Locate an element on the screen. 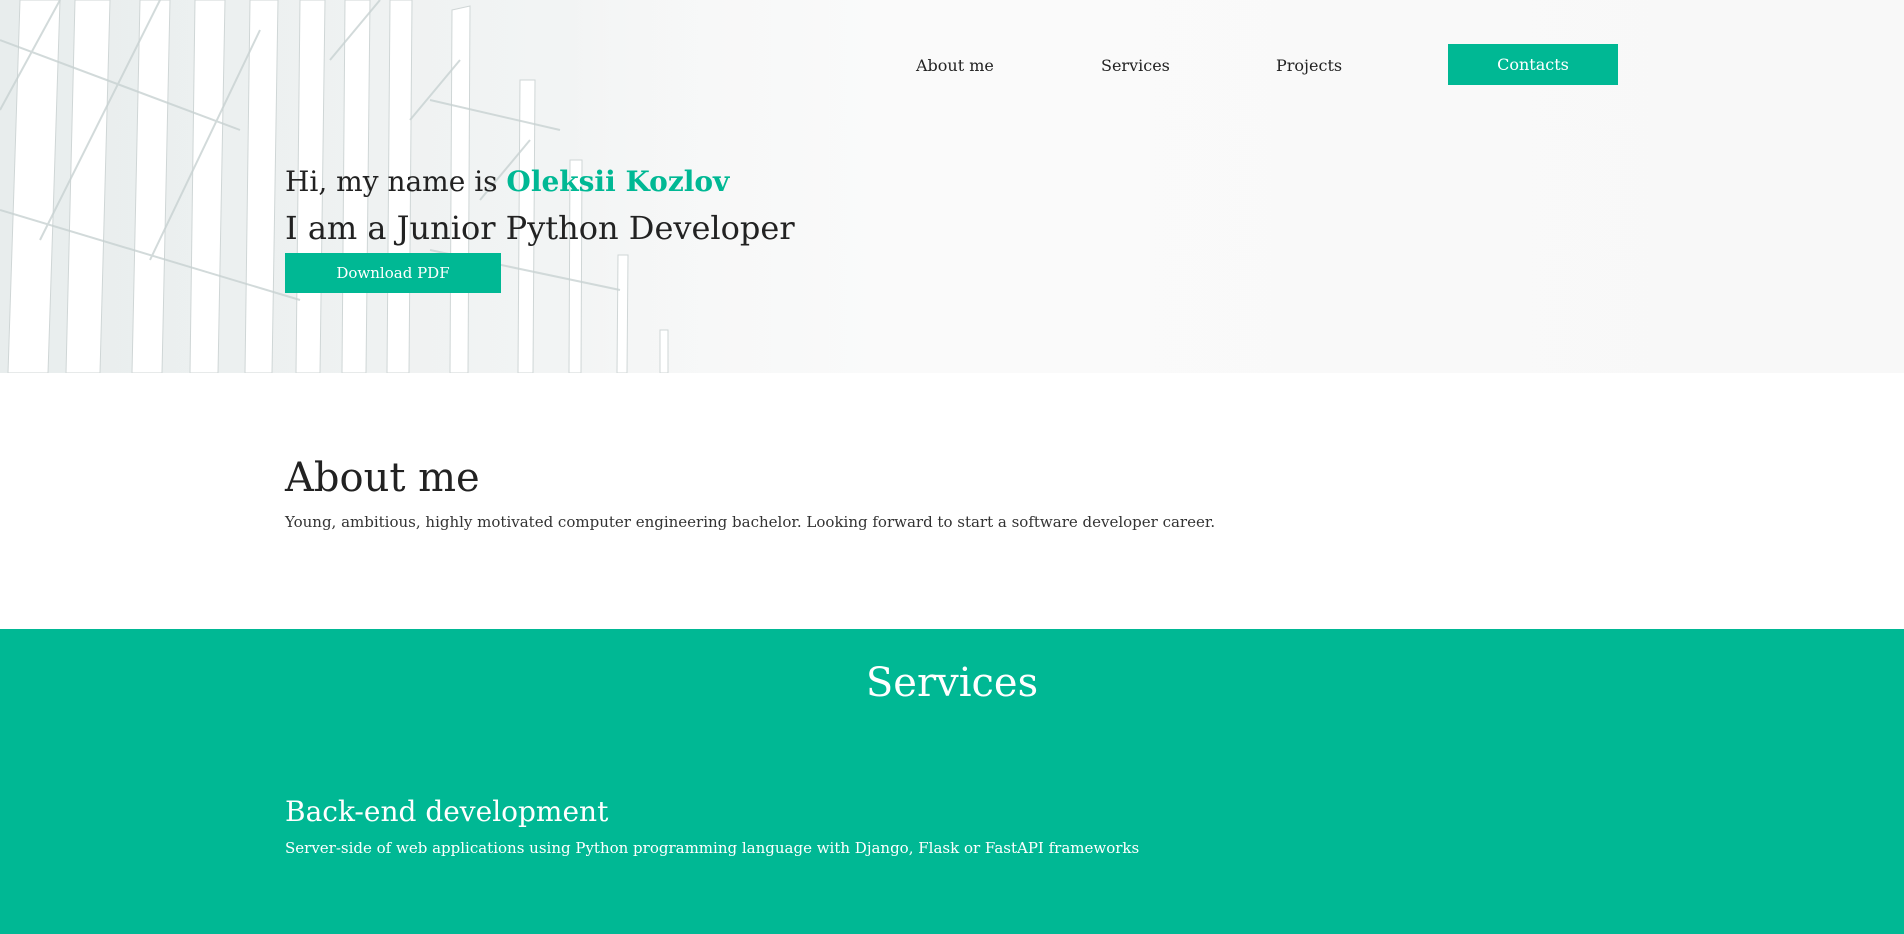  contacts-button: Contacts is located at coordinates (1533, 64).